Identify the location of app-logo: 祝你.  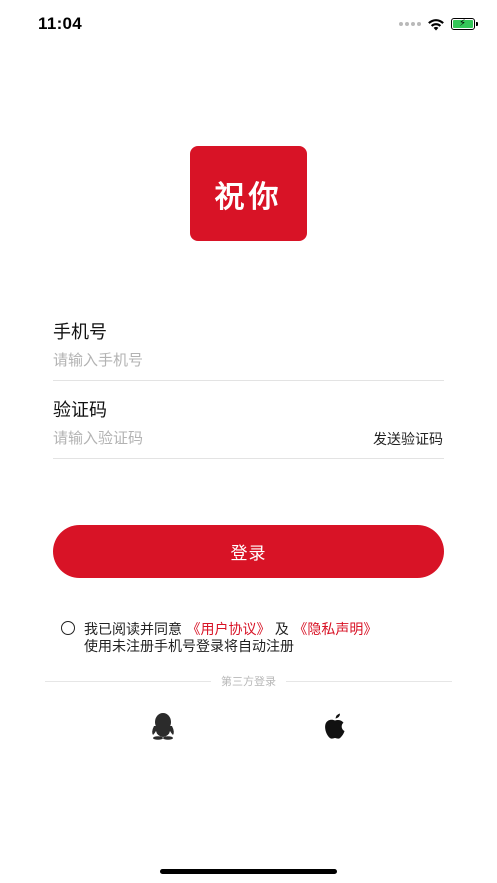
(248, 193).